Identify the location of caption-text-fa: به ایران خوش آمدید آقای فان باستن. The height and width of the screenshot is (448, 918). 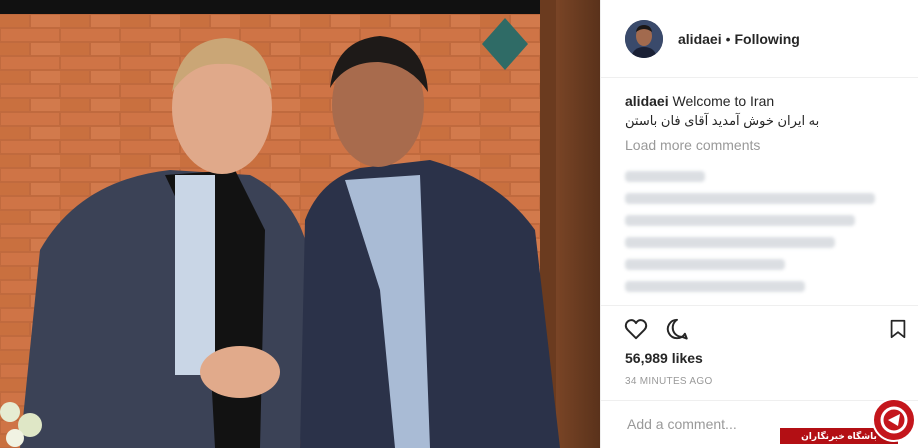
(722, 120).